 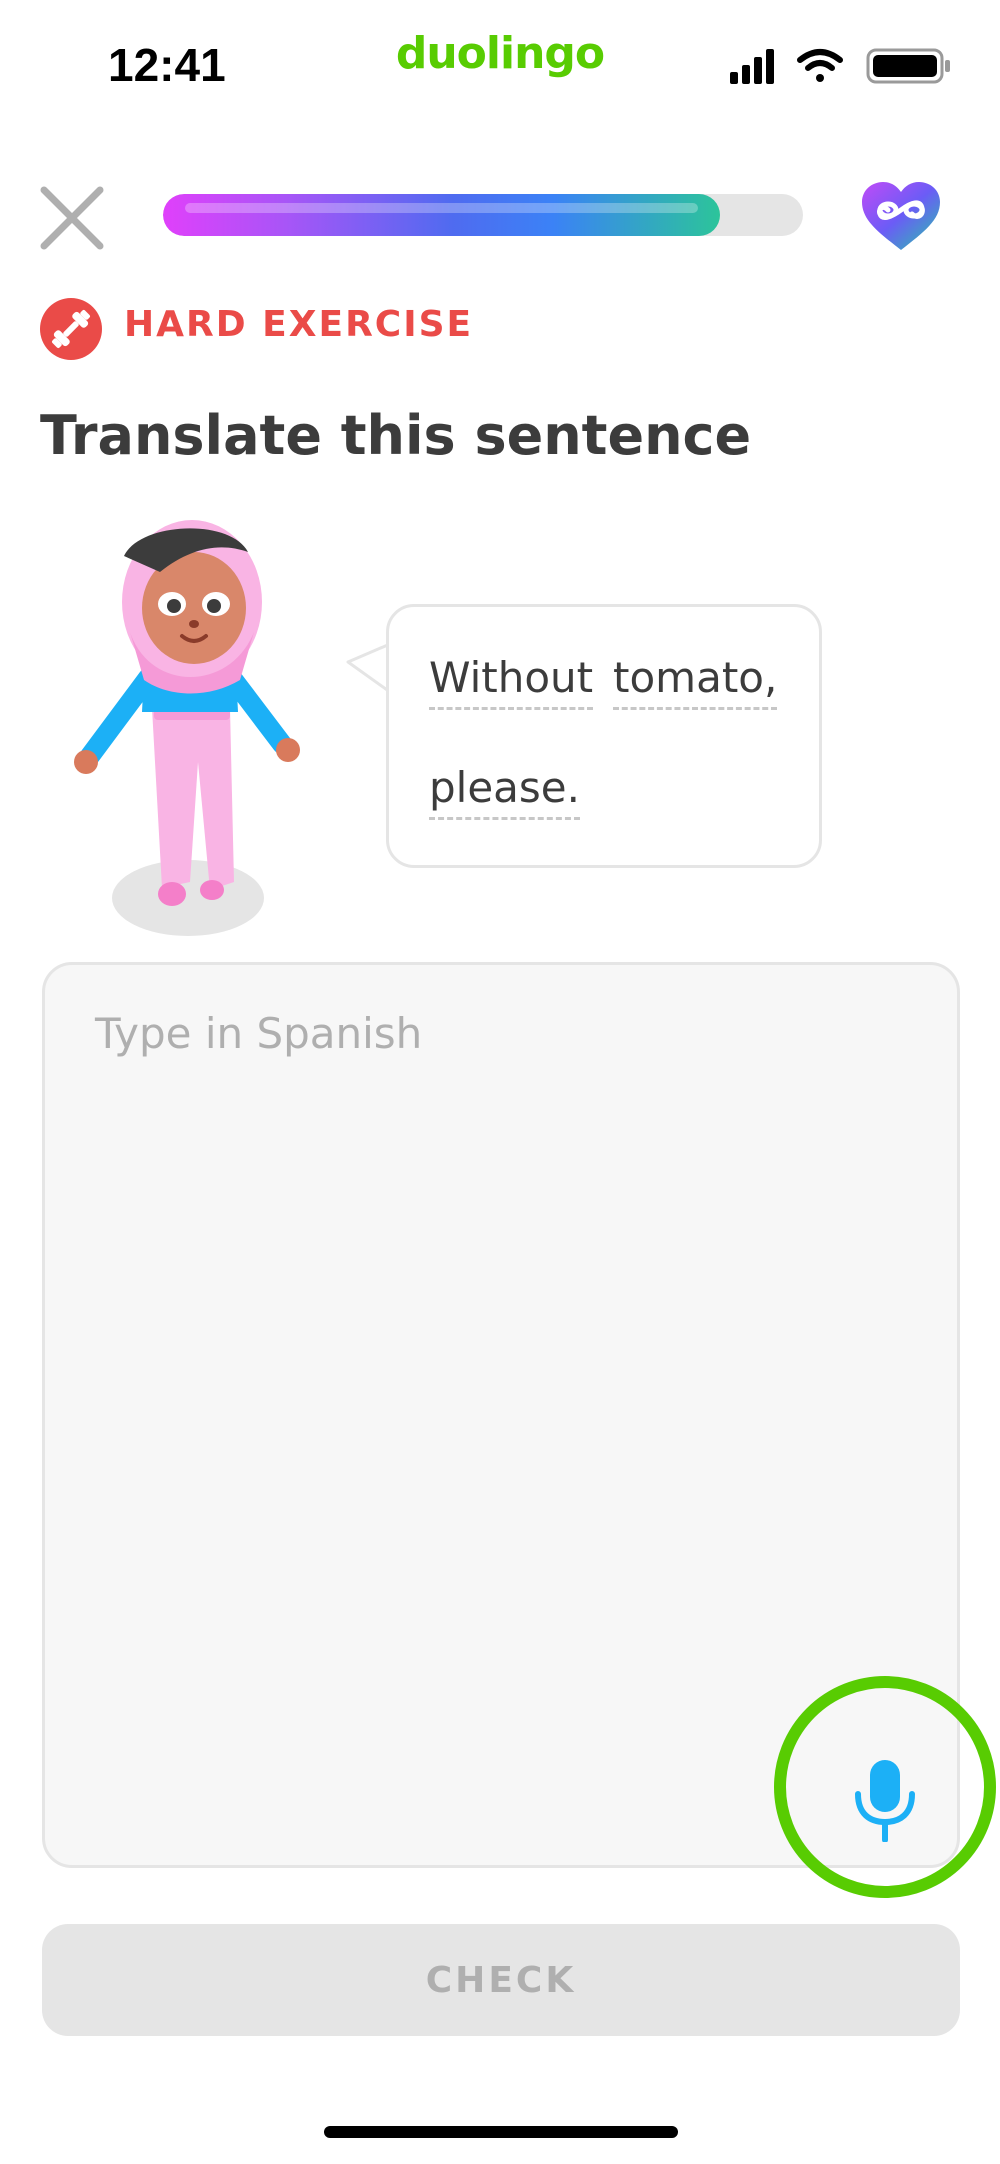 I want to click on check-button: CHECK, so click(x=501, y=1980).